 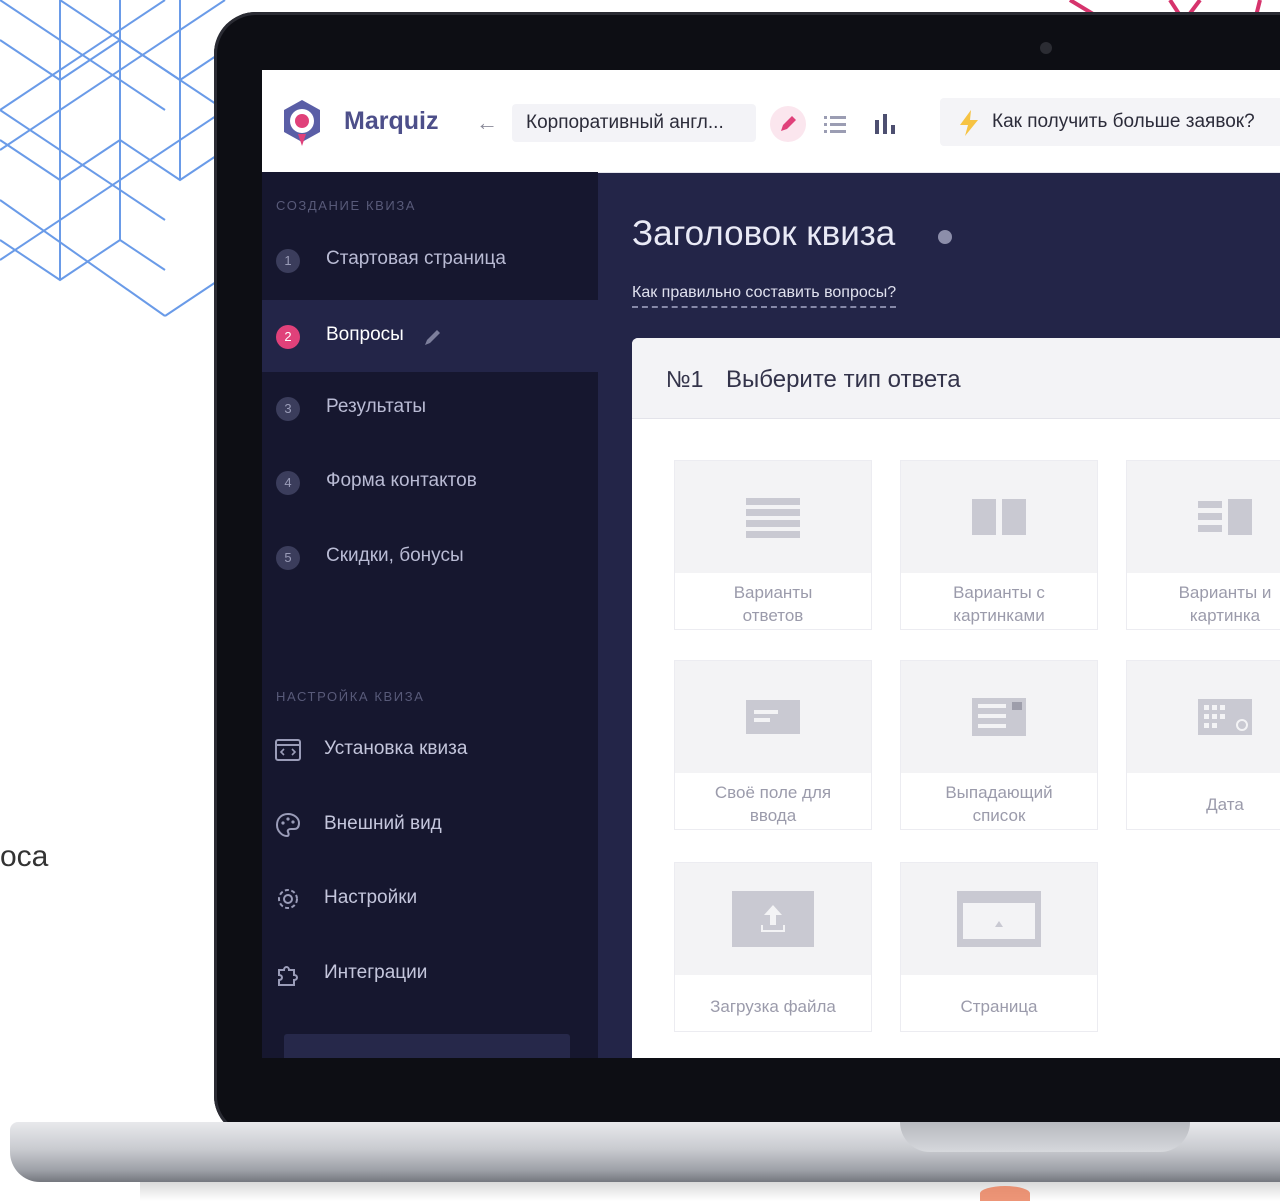 I want to click on palette-icon, so click(x=288, y=825).